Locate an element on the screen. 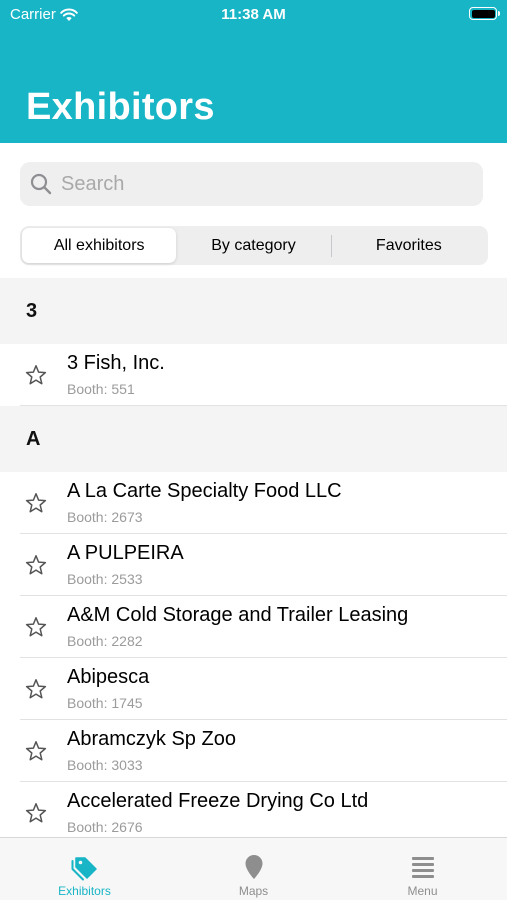 The image size is (507, 900). exhibitor-row: A PULPEIRA Booth: 2533 is located at coordinates (253, 565).